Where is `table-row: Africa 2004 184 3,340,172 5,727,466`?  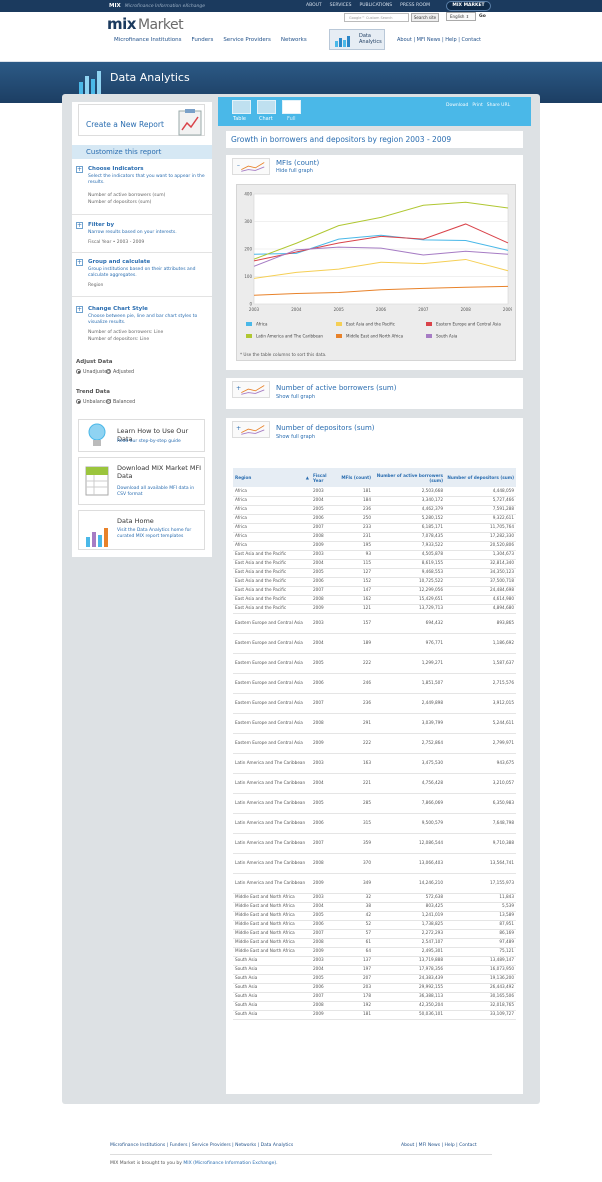
table-row: Africa 2004 184 3,340,172 5,727,466 is located at coordinates (374, 501).